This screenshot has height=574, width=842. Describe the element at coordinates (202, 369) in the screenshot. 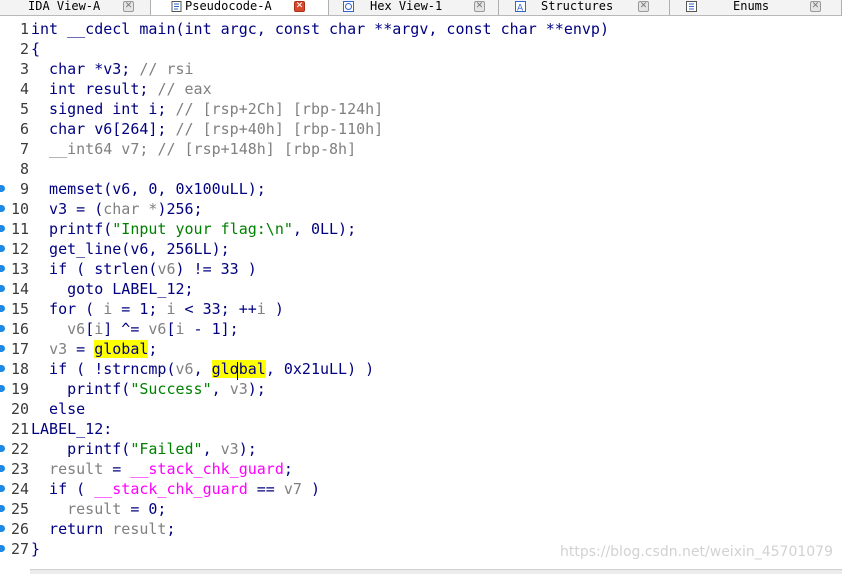

I see `code-text: if ( !strncmp(v6, global, 0x21uLL) )` at that location.